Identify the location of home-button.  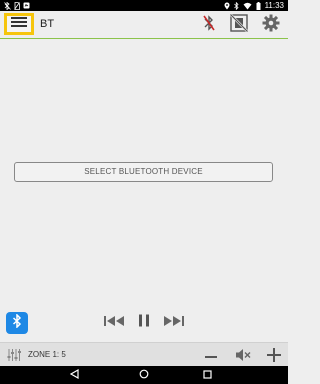
(144, 375).